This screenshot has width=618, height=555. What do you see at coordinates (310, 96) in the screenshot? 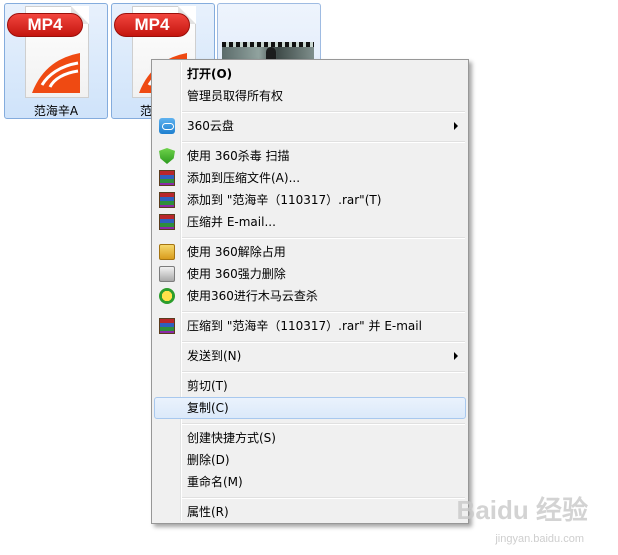
I see `menu-item-take-ownership: 管理员取得所有权` at bounding box center [310, 96].